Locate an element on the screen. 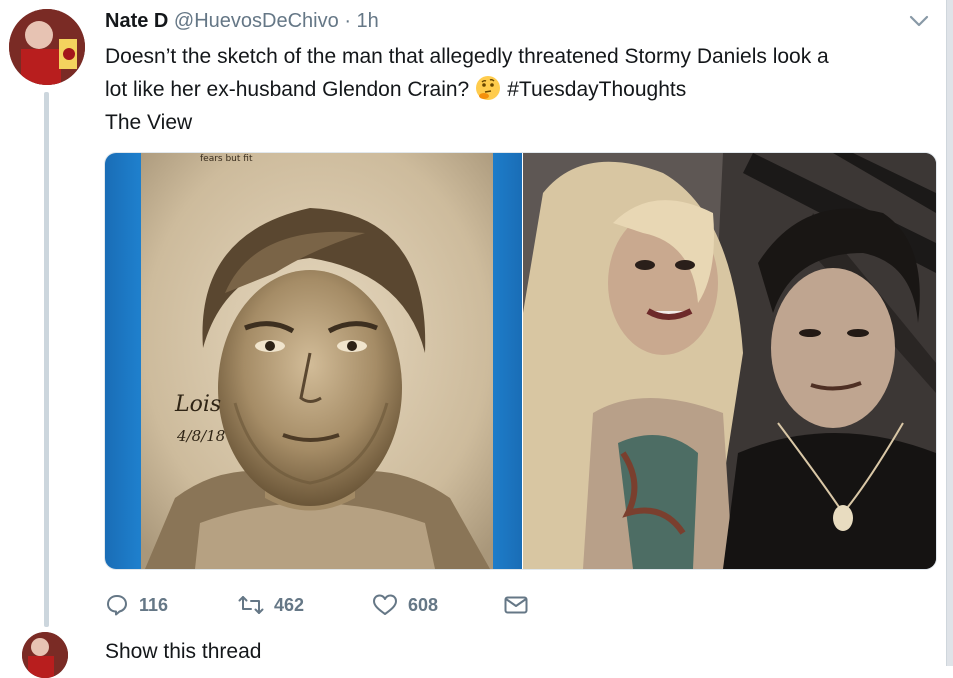 Image resolution: width=953 pixels, height=678 pixels. tweet-timestamp: 1h is located at coordinates (368, 21).